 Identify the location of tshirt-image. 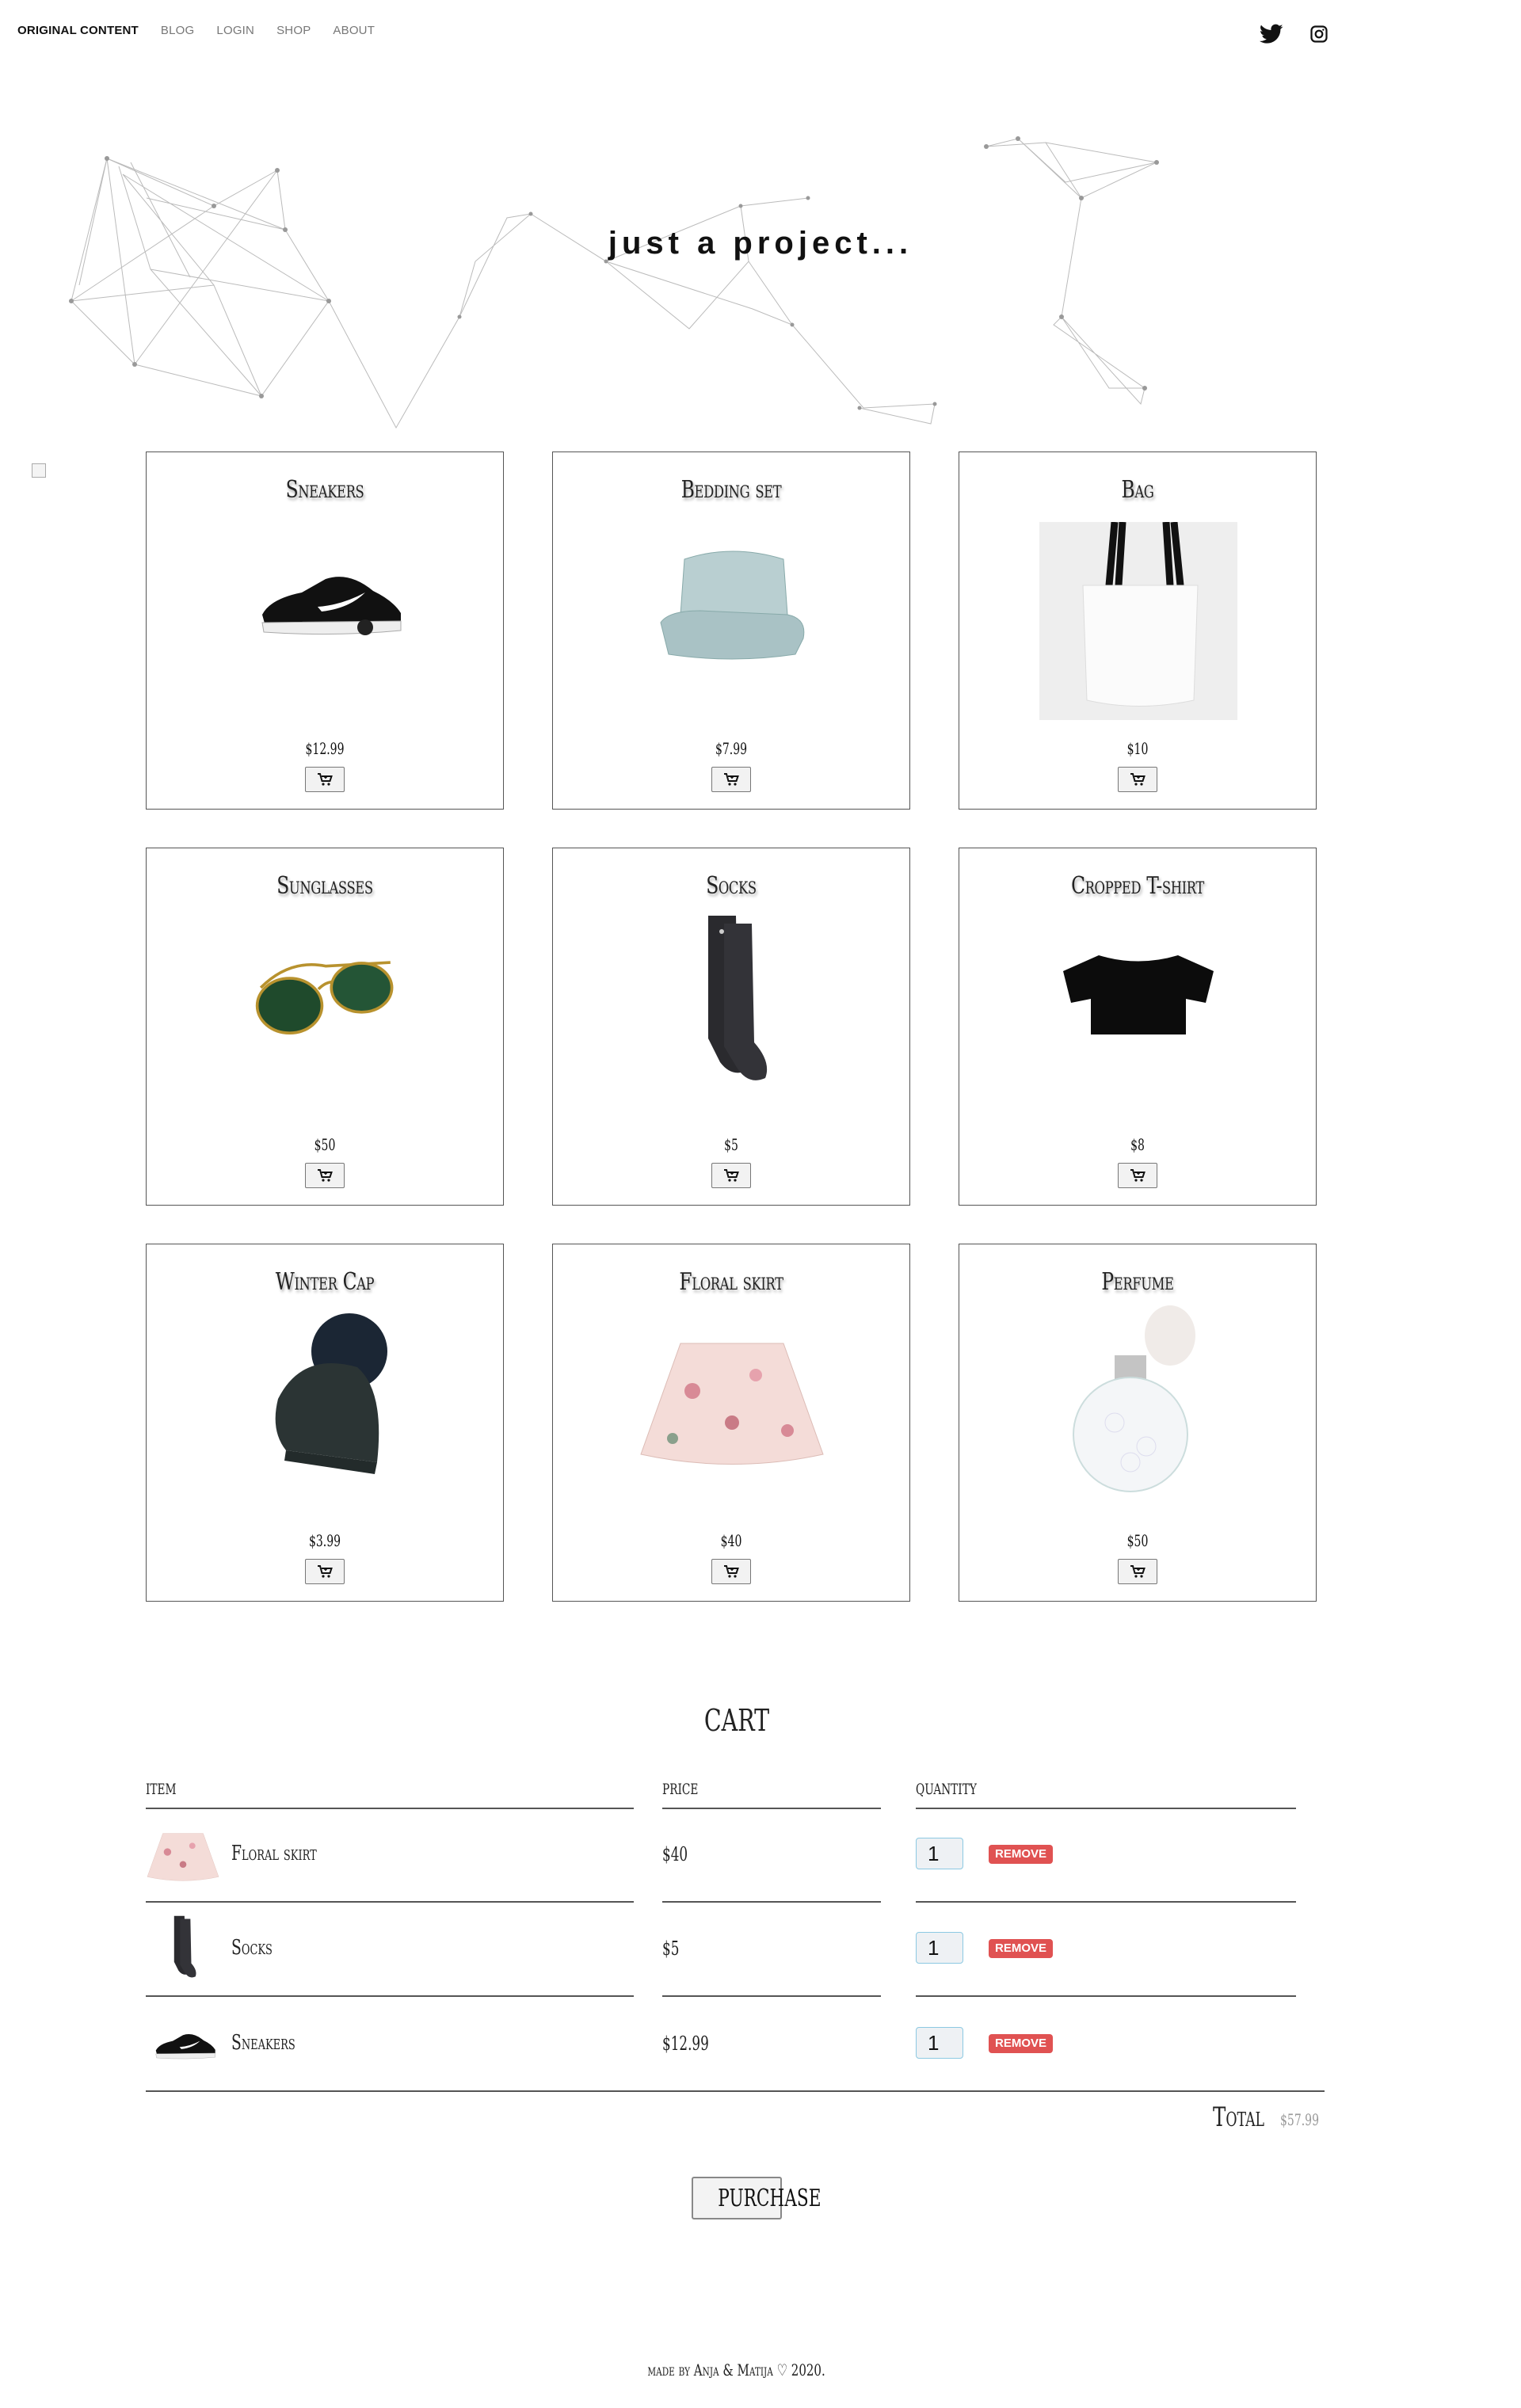
(1139, 995).